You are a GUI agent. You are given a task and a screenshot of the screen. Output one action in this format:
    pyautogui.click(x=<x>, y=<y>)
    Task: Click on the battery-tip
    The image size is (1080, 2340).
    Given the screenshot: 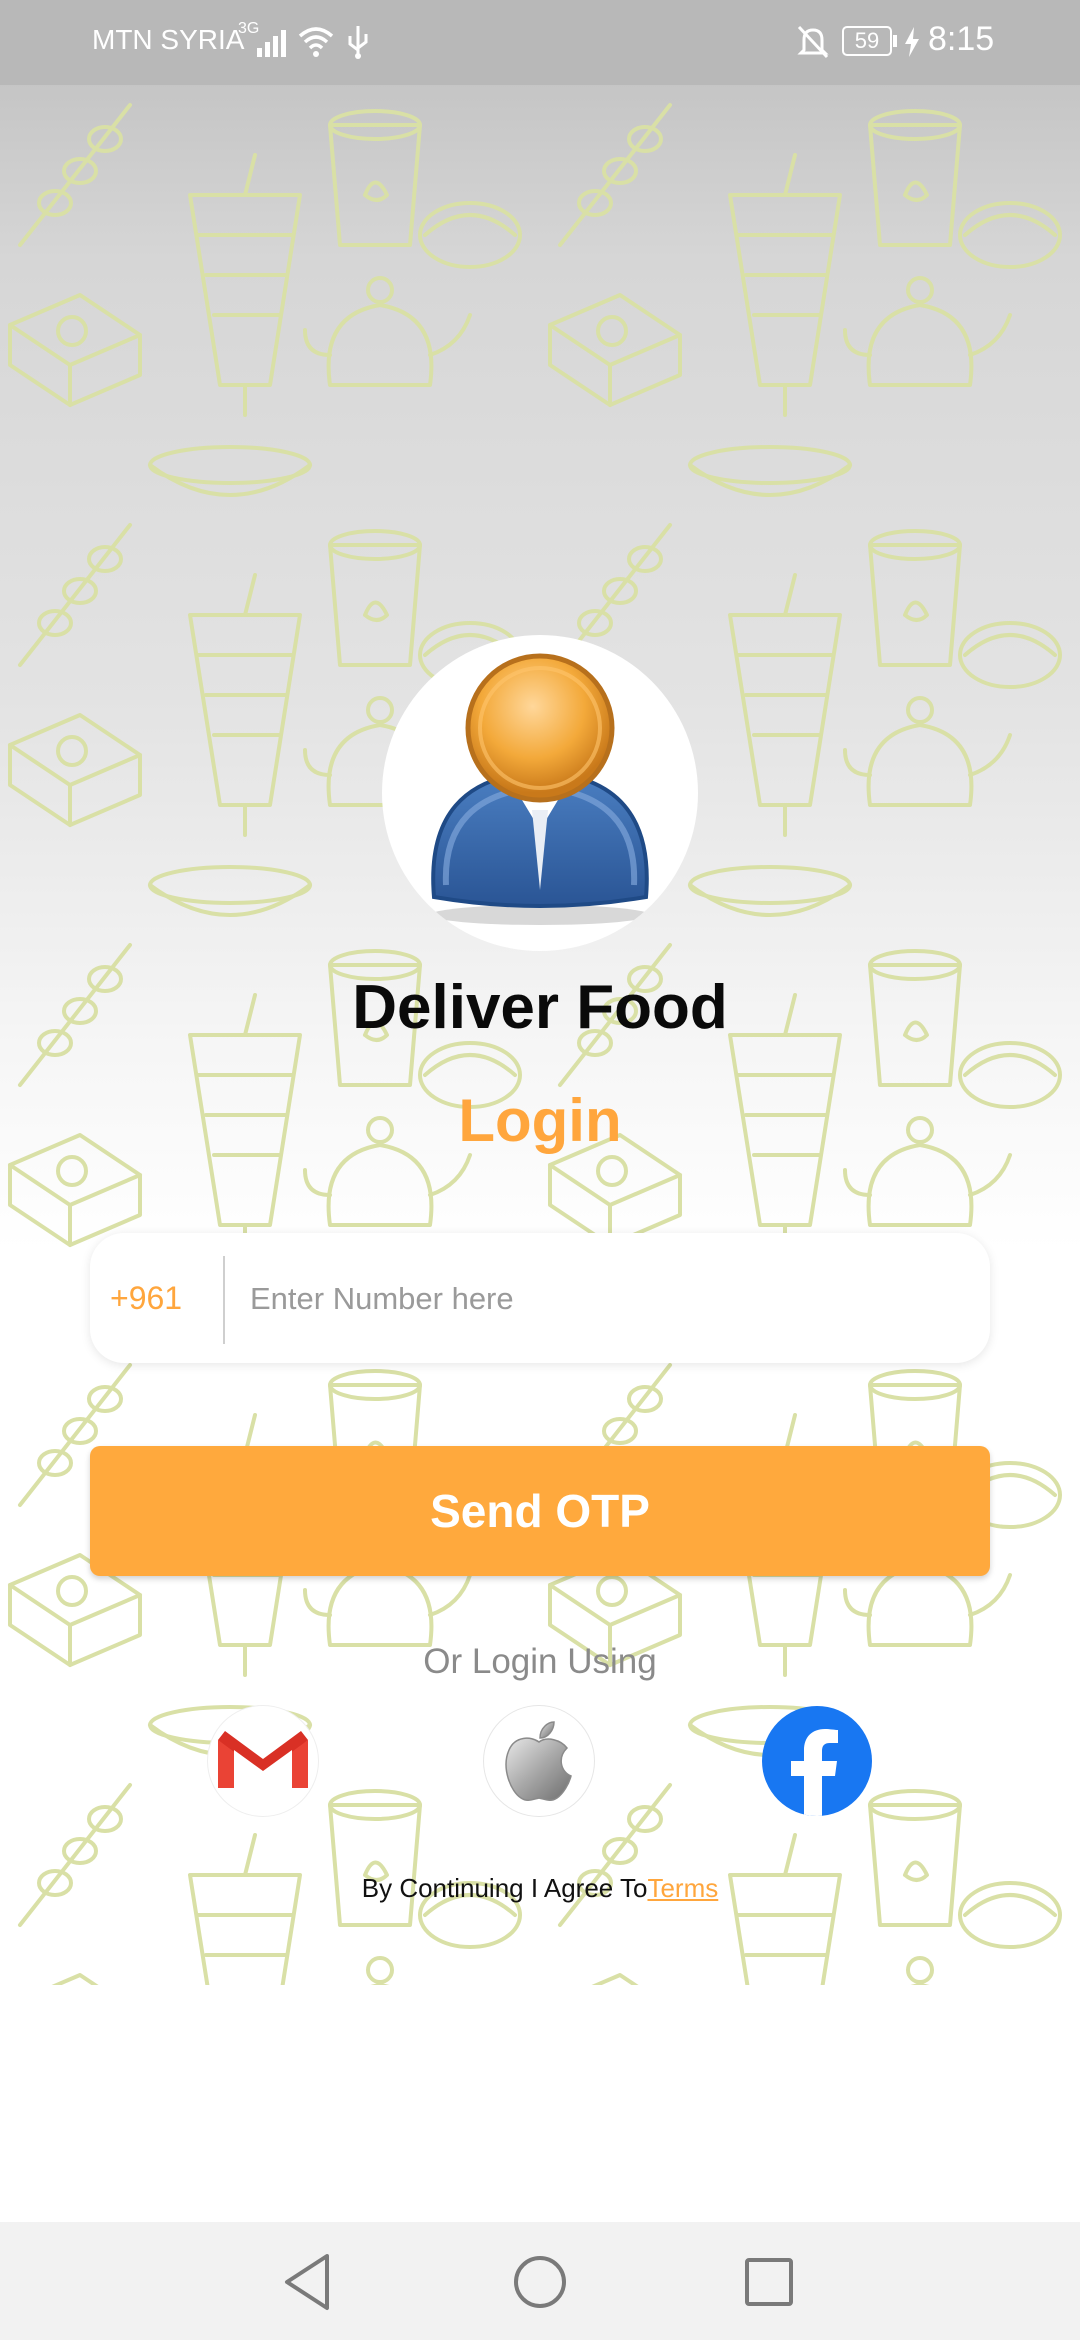 What is the action you would take?
    pyautogui.click(x=895, y=41)
    